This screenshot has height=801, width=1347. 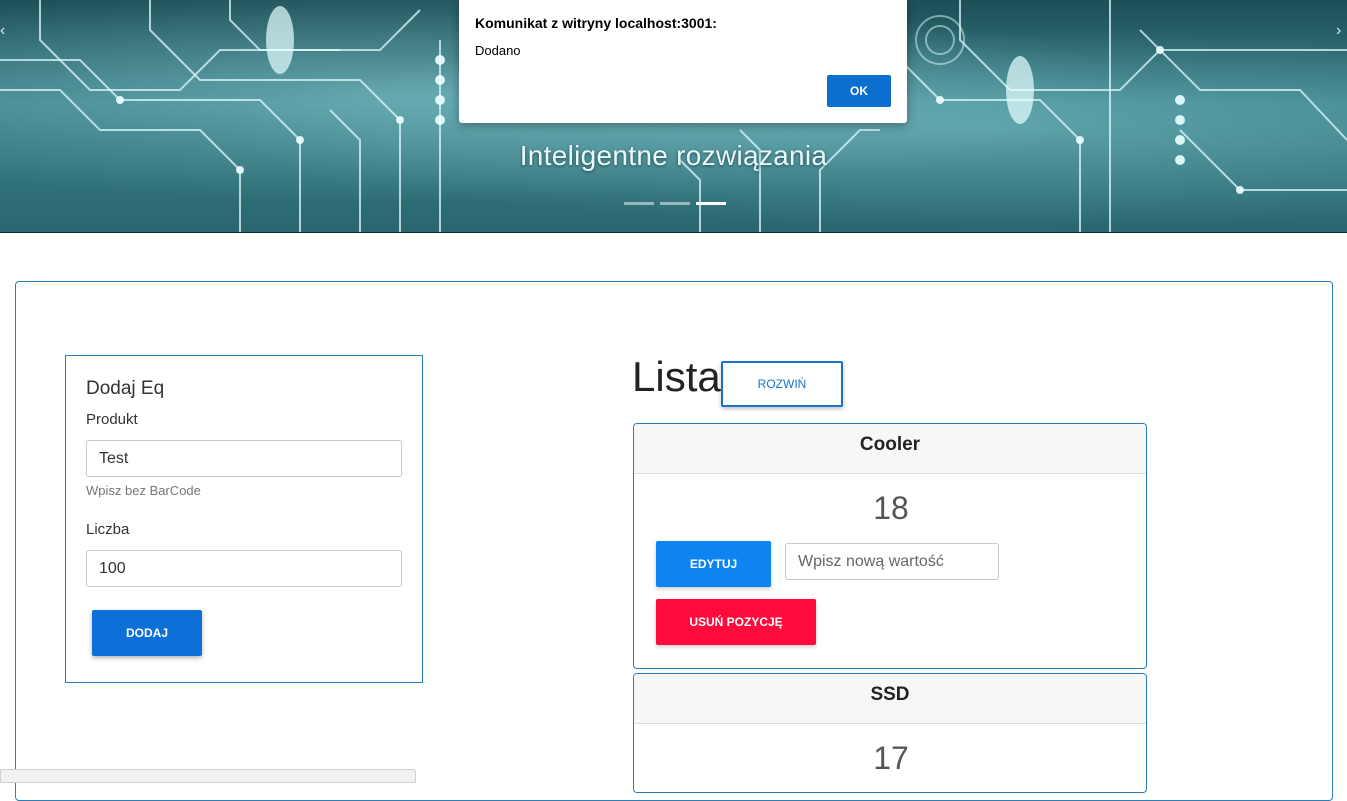 I want to click on edit-button: EDYTUJ, so click(x=713, y=564).